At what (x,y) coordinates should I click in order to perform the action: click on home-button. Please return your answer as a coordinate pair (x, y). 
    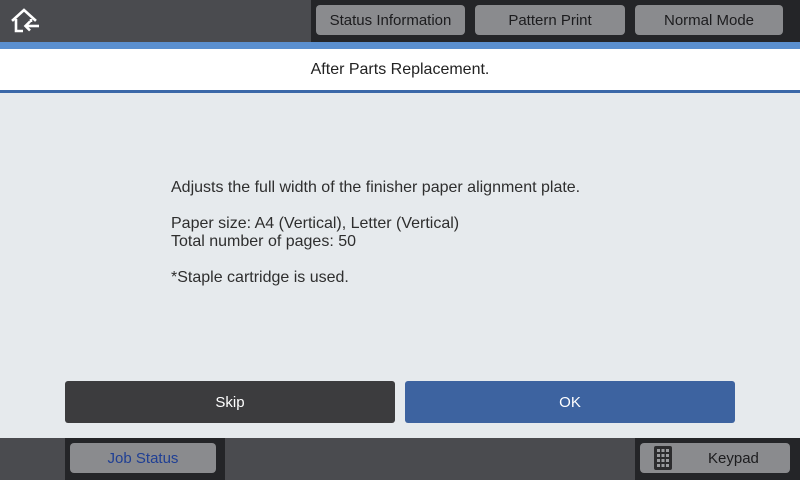
    Looking at the image, I should click on (26, 21).